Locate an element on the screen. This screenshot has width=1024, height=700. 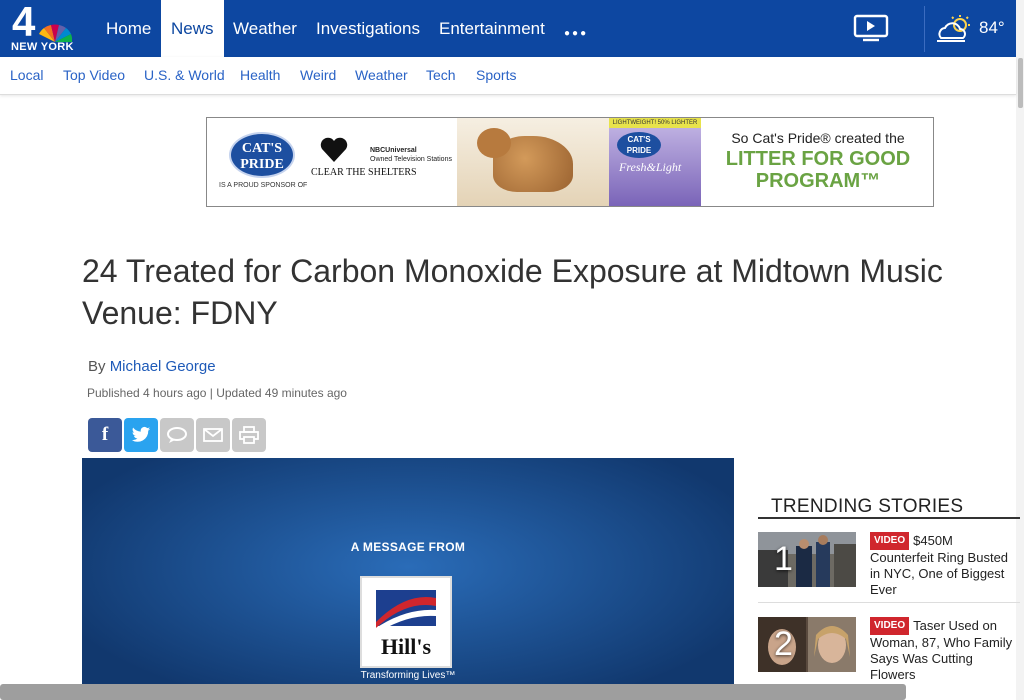
city-name: NEW YORK is located at coordinates (42, 47).